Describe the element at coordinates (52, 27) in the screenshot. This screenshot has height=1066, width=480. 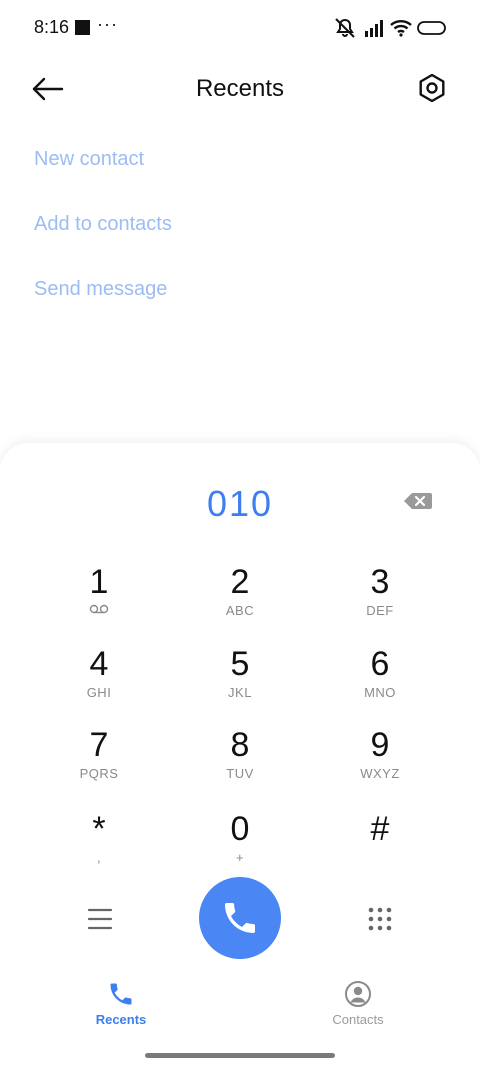
I see `status-time: 8:16` at that location.